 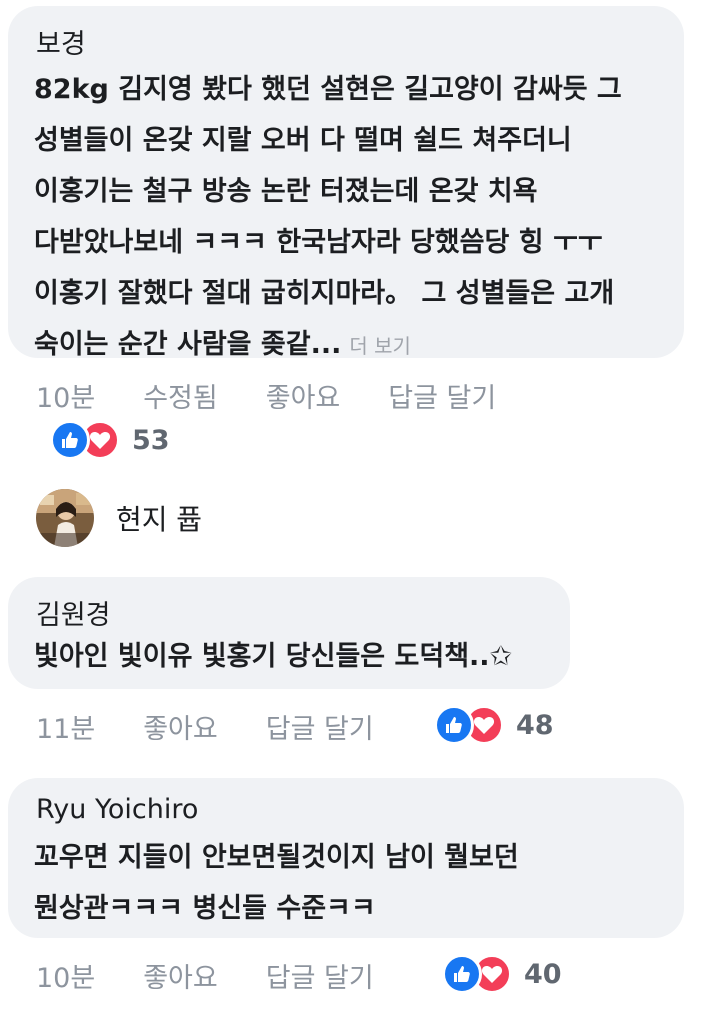 I want to click on reaction-count: 53, so click(x=151, y=440).